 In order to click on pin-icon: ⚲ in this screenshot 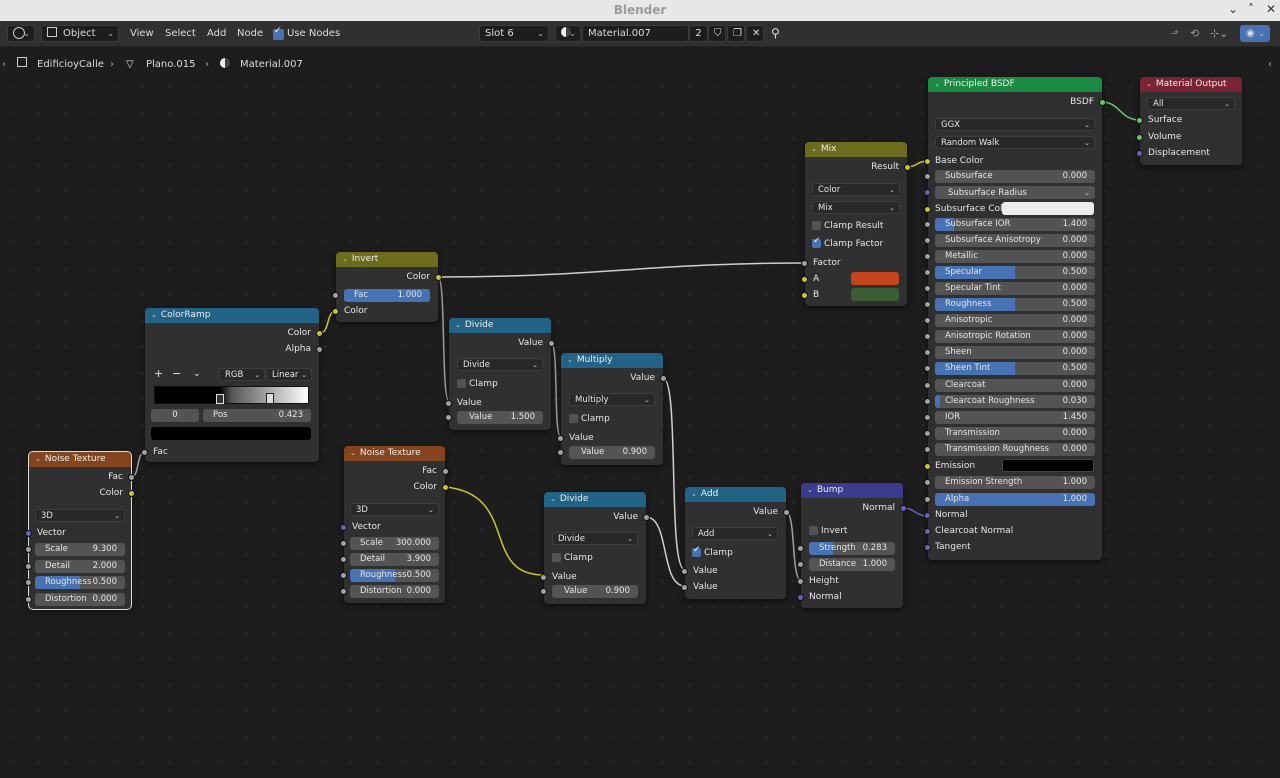, I will do `click(775, 33)`.